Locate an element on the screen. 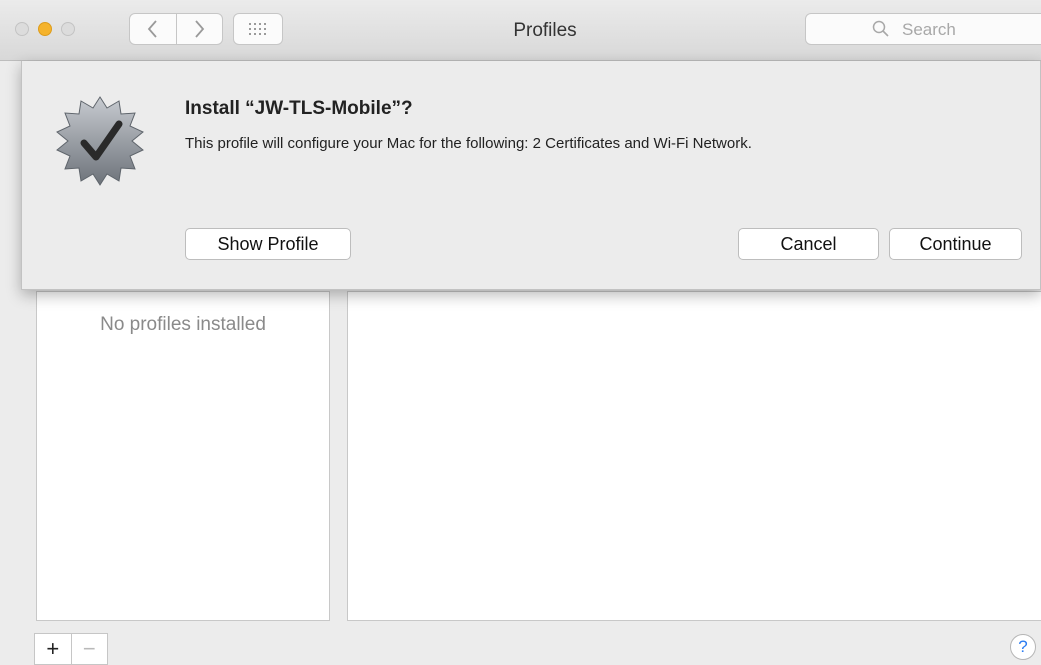 The height and width of the screenshot is (665, 1041). search-field: Search is located at coordinates (923, 29).